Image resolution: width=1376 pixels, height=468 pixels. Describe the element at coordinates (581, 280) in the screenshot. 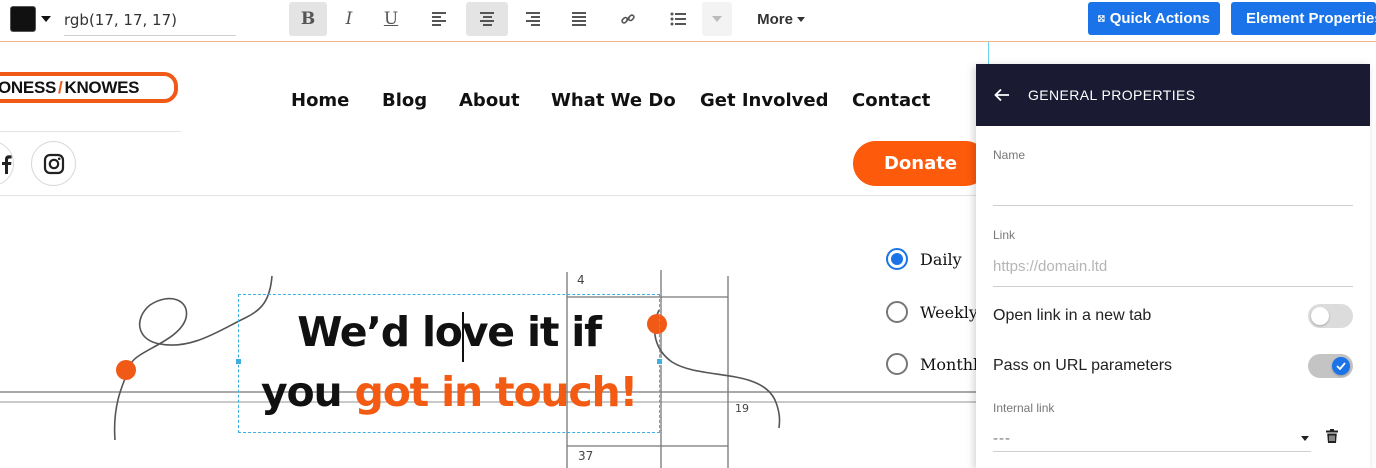

I see `sketch-label-4: 4` at that location.